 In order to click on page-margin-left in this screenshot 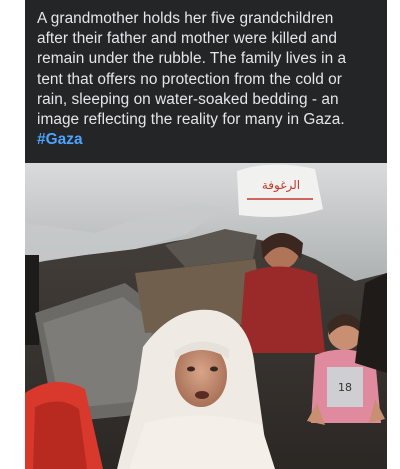, I will do `click(20, 234)`.